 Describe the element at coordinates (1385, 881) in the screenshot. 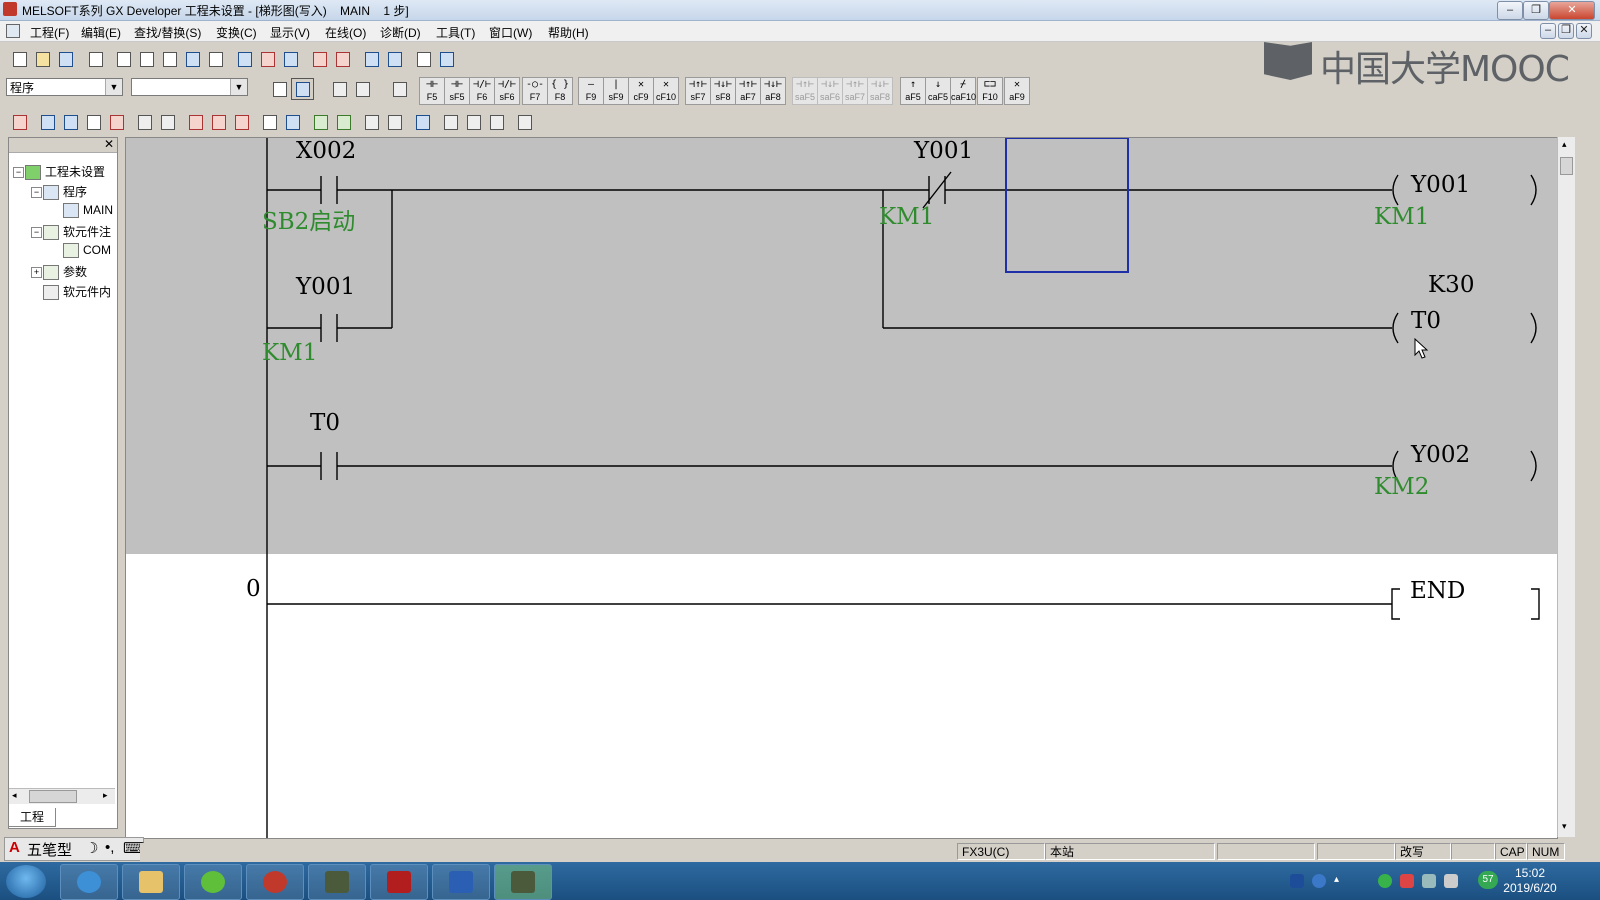

I see `security-icon` at that location.